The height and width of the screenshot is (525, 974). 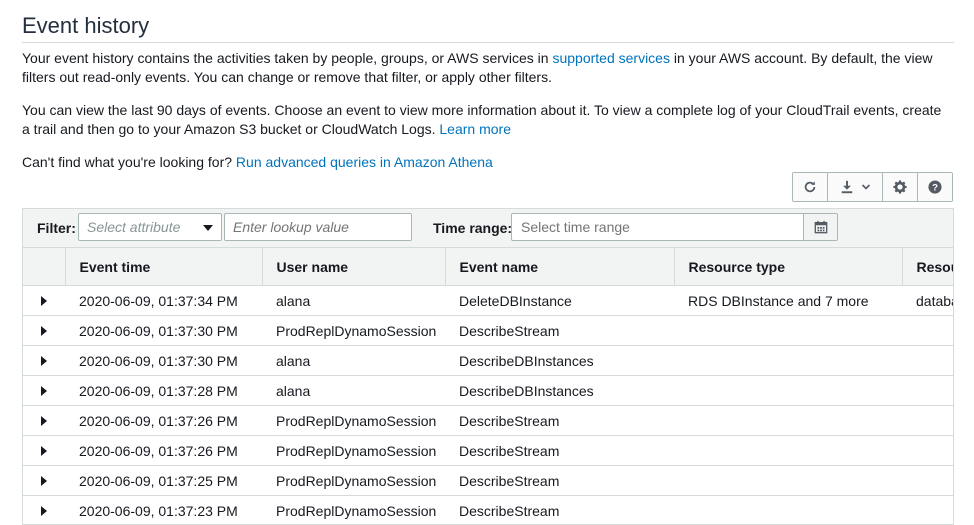 I want to click on refresh-icon, so click(x=810, y=187).